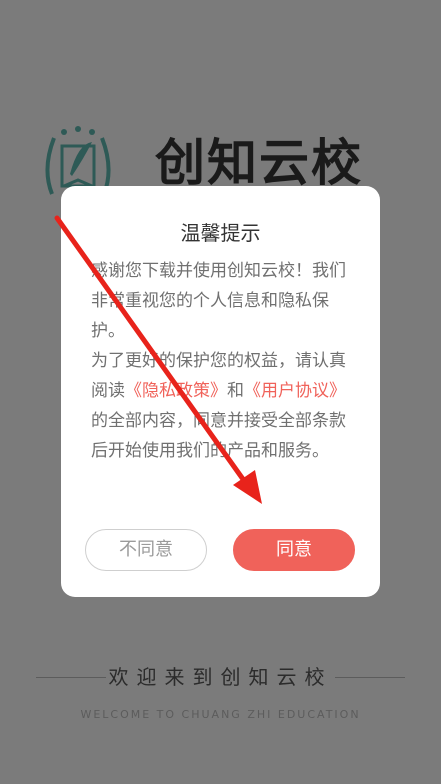 The width and height of the screenshot is (441, 784). Describe the element at coordinates (259, 163) in the screenshot. I see `app-logo-text: 创知云校` at that location.